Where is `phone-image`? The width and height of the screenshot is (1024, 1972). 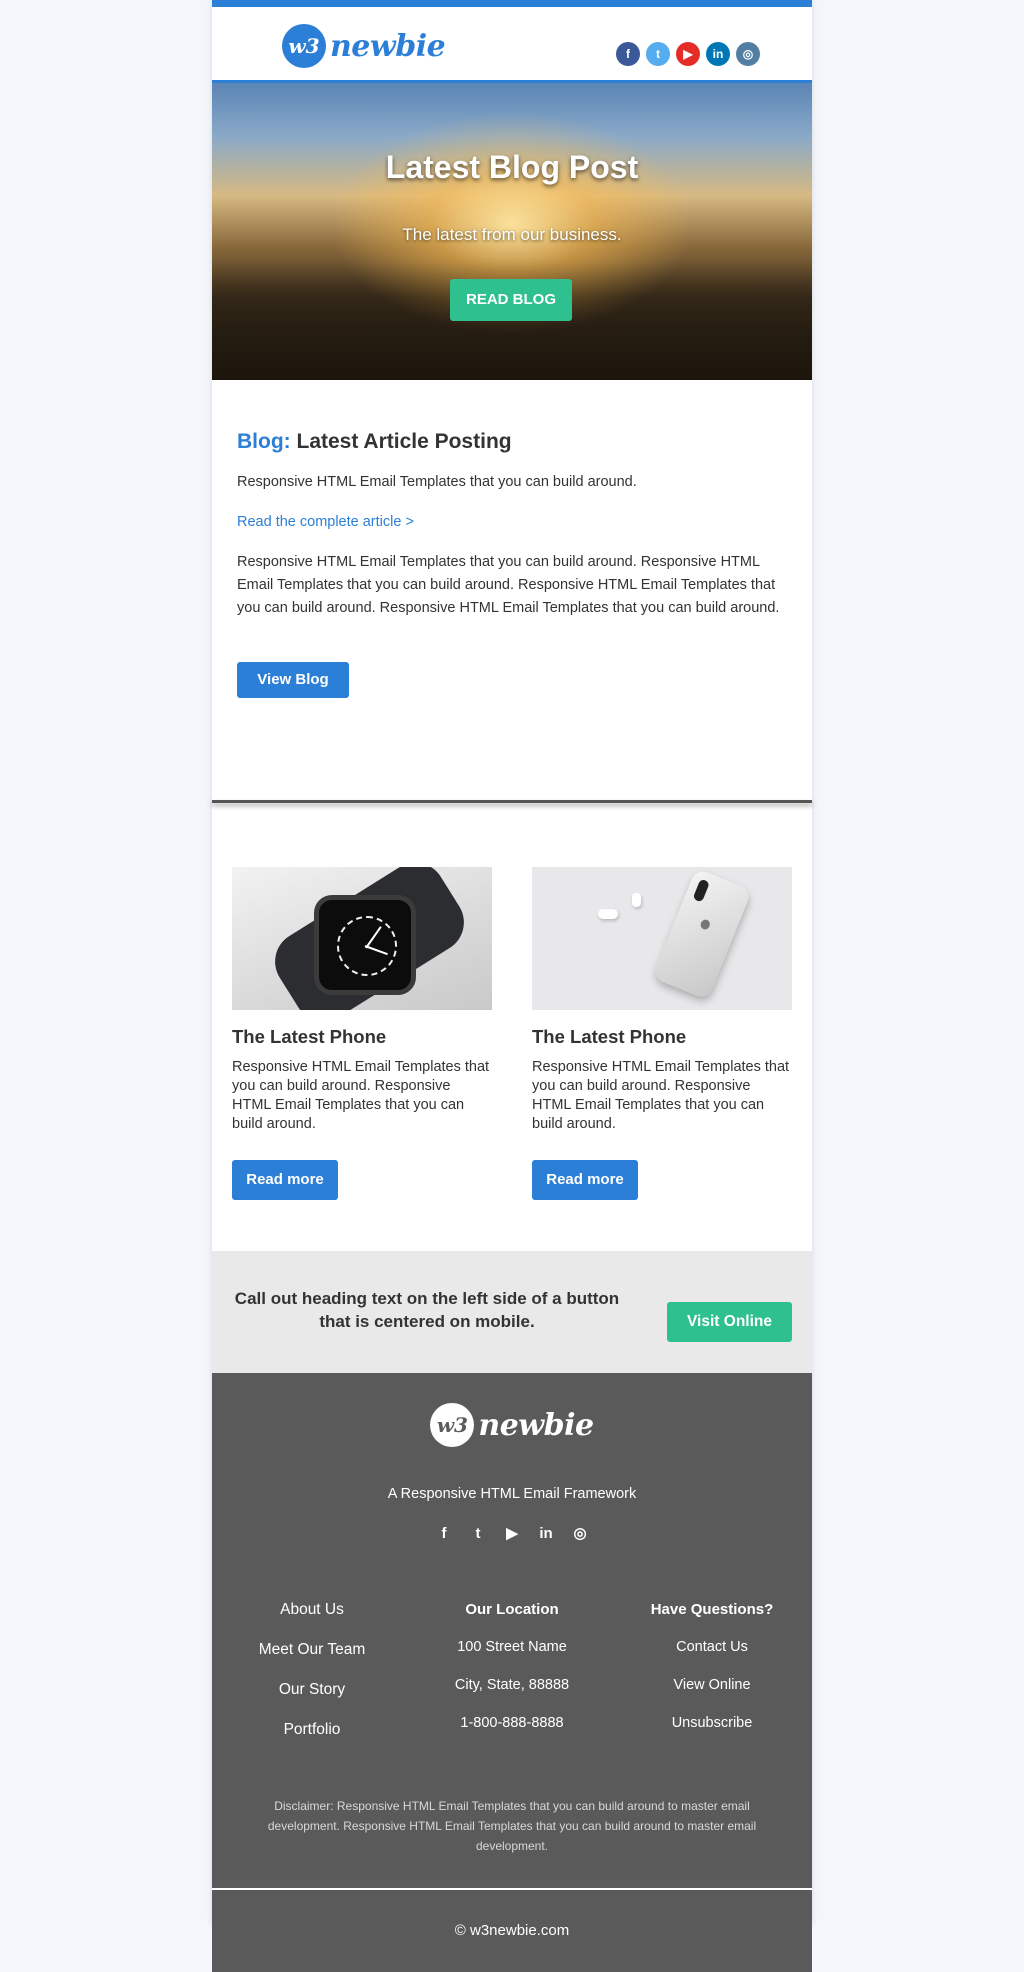
phone-image is located at coordinates (662, 938).